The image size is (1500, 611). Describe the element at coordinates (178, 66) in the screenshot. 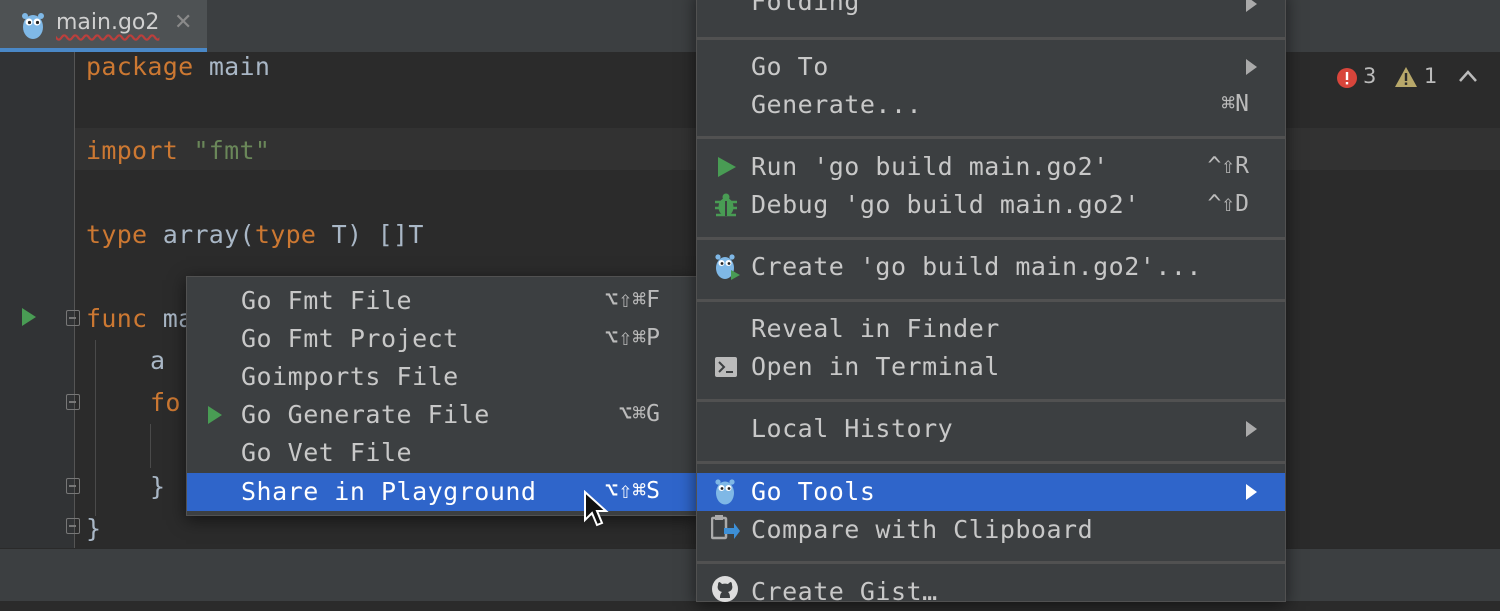

I see `code-line-package: package main` at that location.